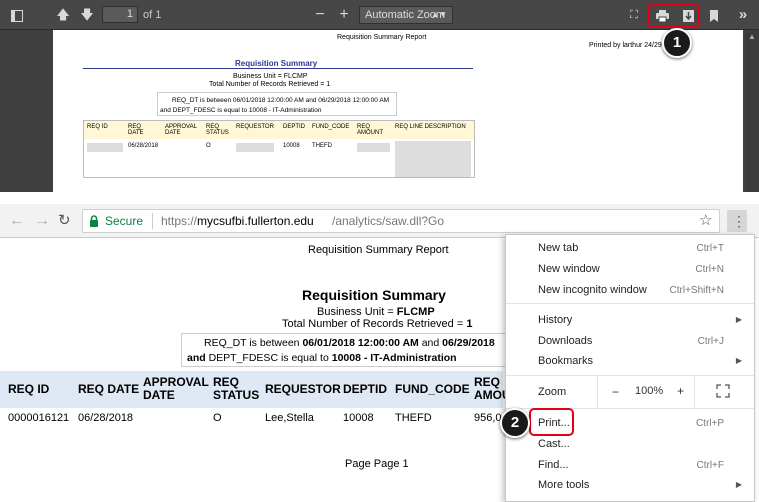 This screenshot has height=502, width=759. What do you see at coordinates (569, 269) in the screenshot?
I see `menu-new-window: New window` at bounding box center [569, 269].